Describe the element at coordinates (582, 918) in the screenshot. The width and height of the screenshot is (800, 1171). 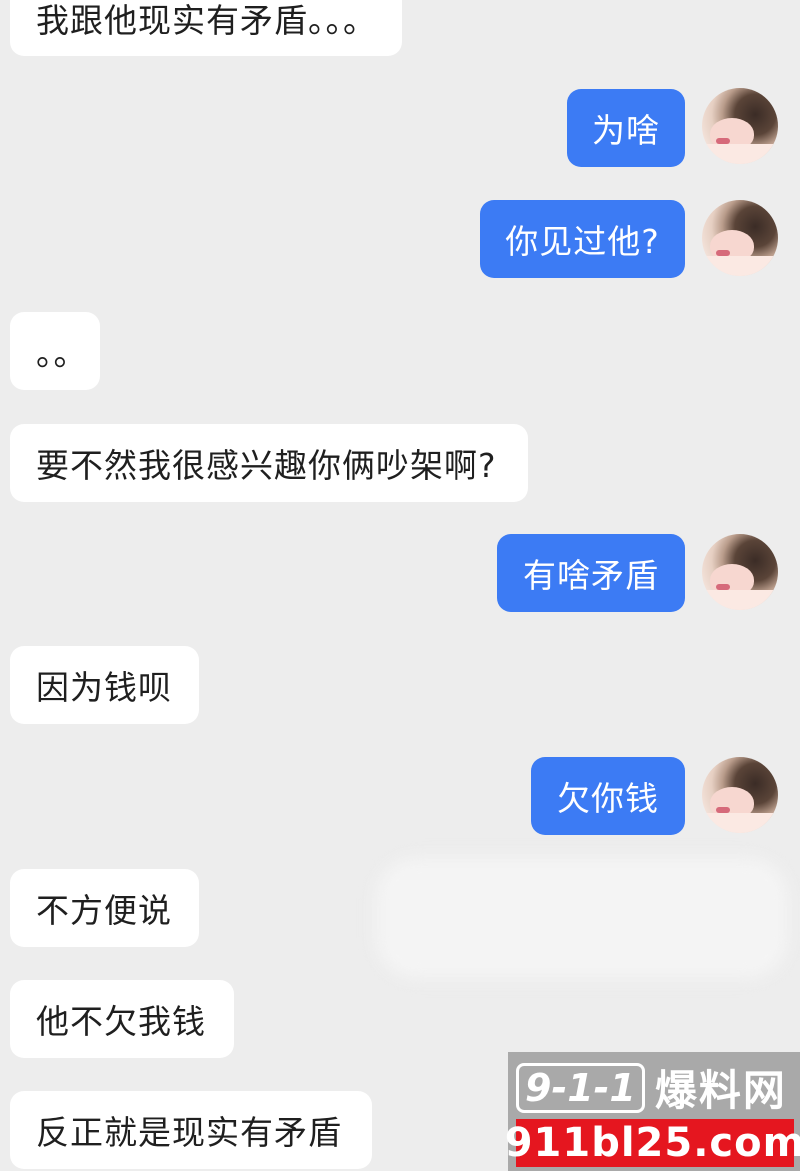
I see `blurred-redaction` at that location.